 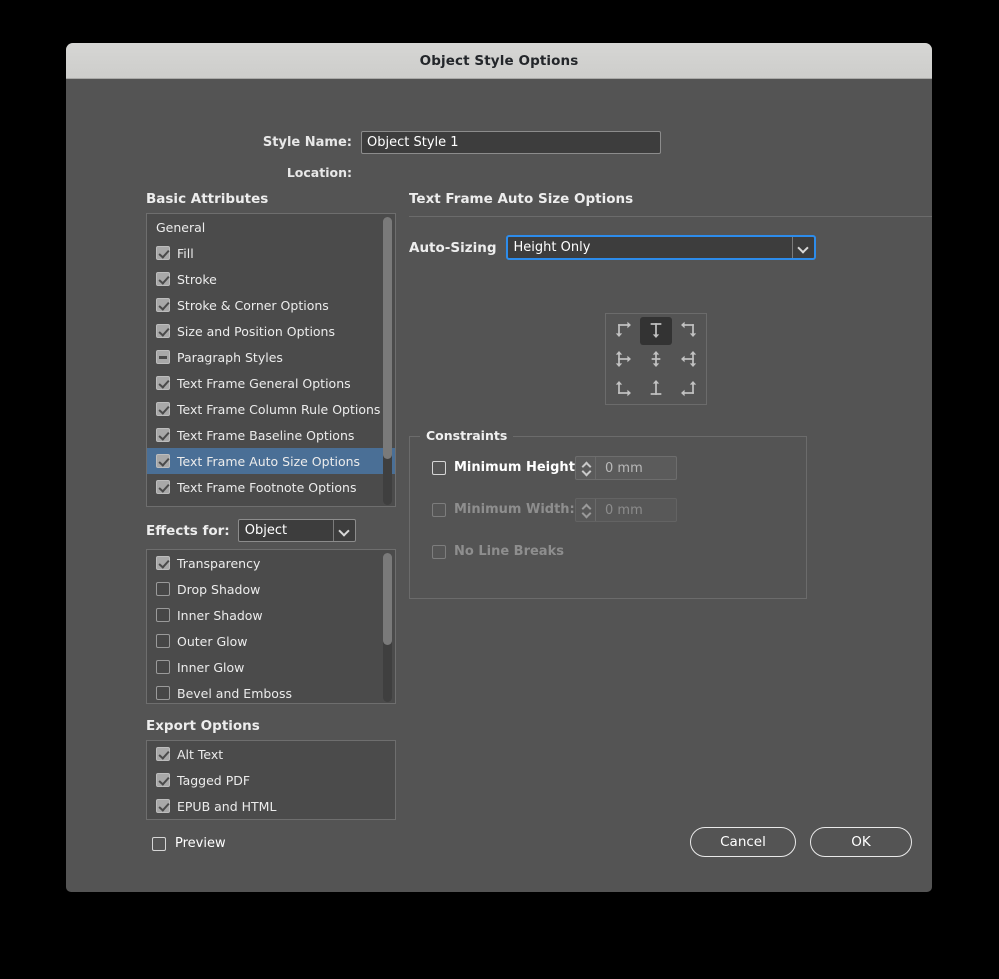 What do you see at coordinates (271, 487) in the screenshot?
I see `basic-attribute-item: Text Frame Footnote Options` at bounding box center [271, 487].